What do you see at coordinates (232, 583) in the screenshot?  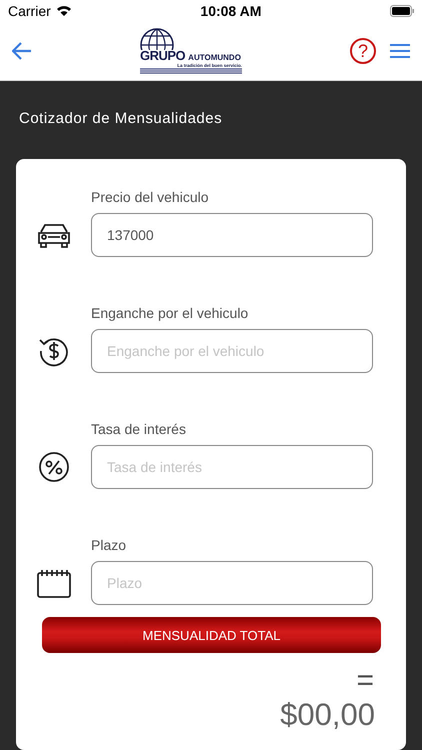 I see `input-field: Plazo` at bounding box center [232, 583].